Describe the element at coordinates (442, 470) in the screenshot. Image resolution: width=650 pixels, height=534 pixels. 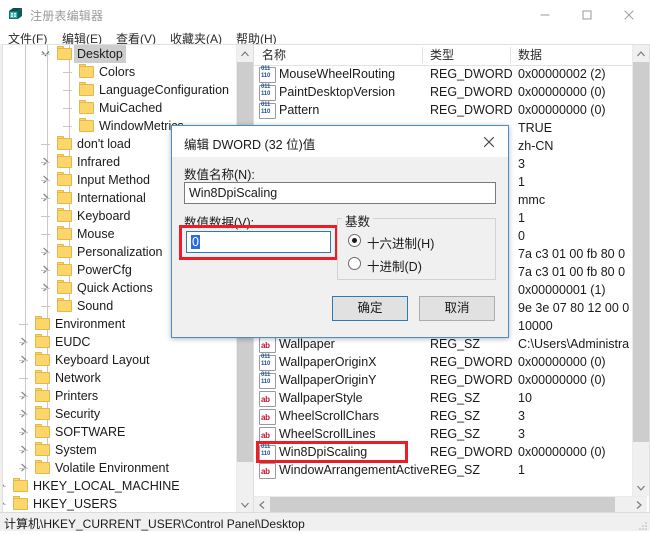
I see `table-row: ab WindowArrangementActive REG_SZ 1` at that location.